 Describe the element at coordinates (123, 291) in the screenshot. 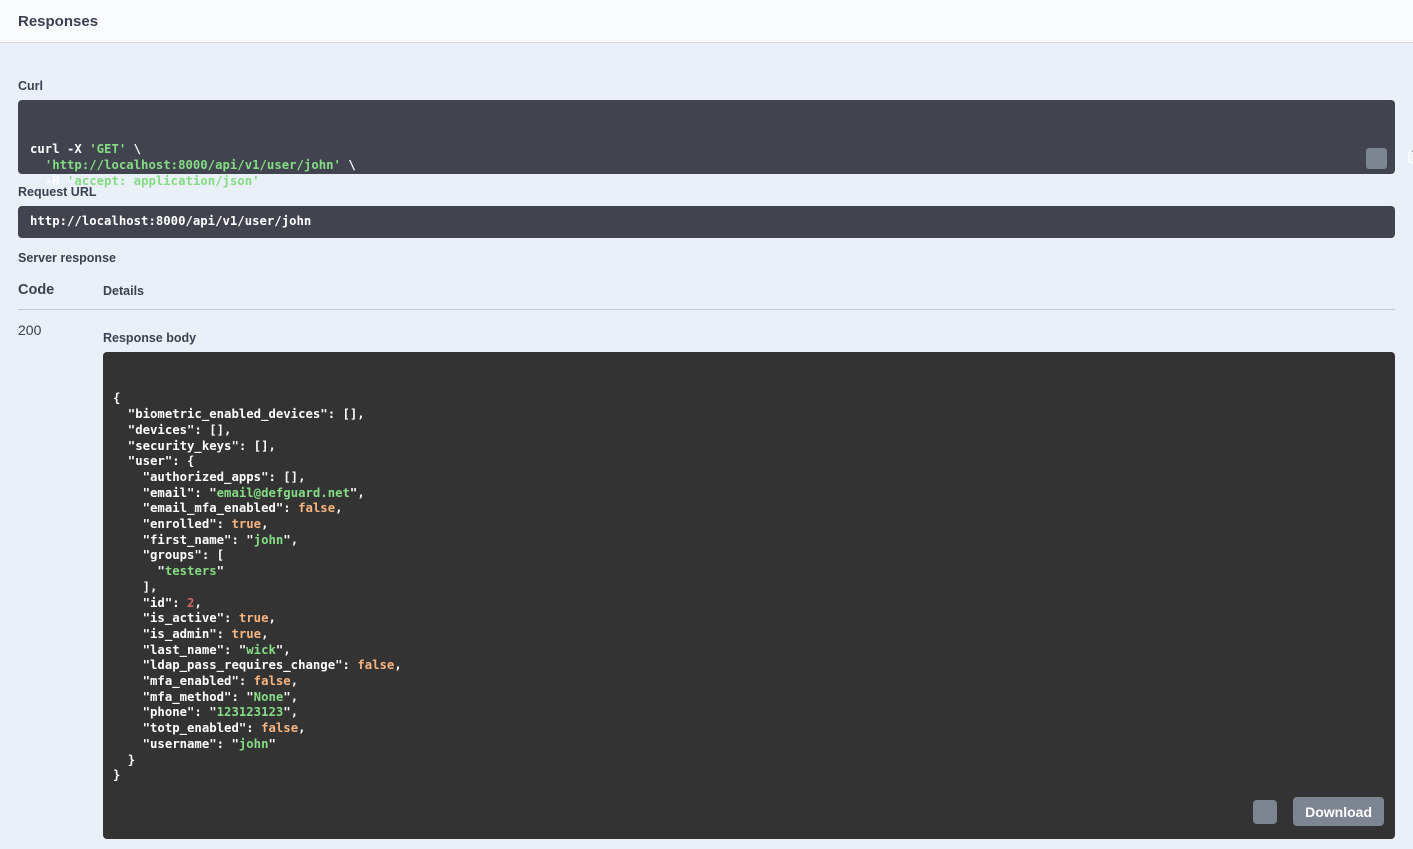

I see `details-column-header: Details` at that location.